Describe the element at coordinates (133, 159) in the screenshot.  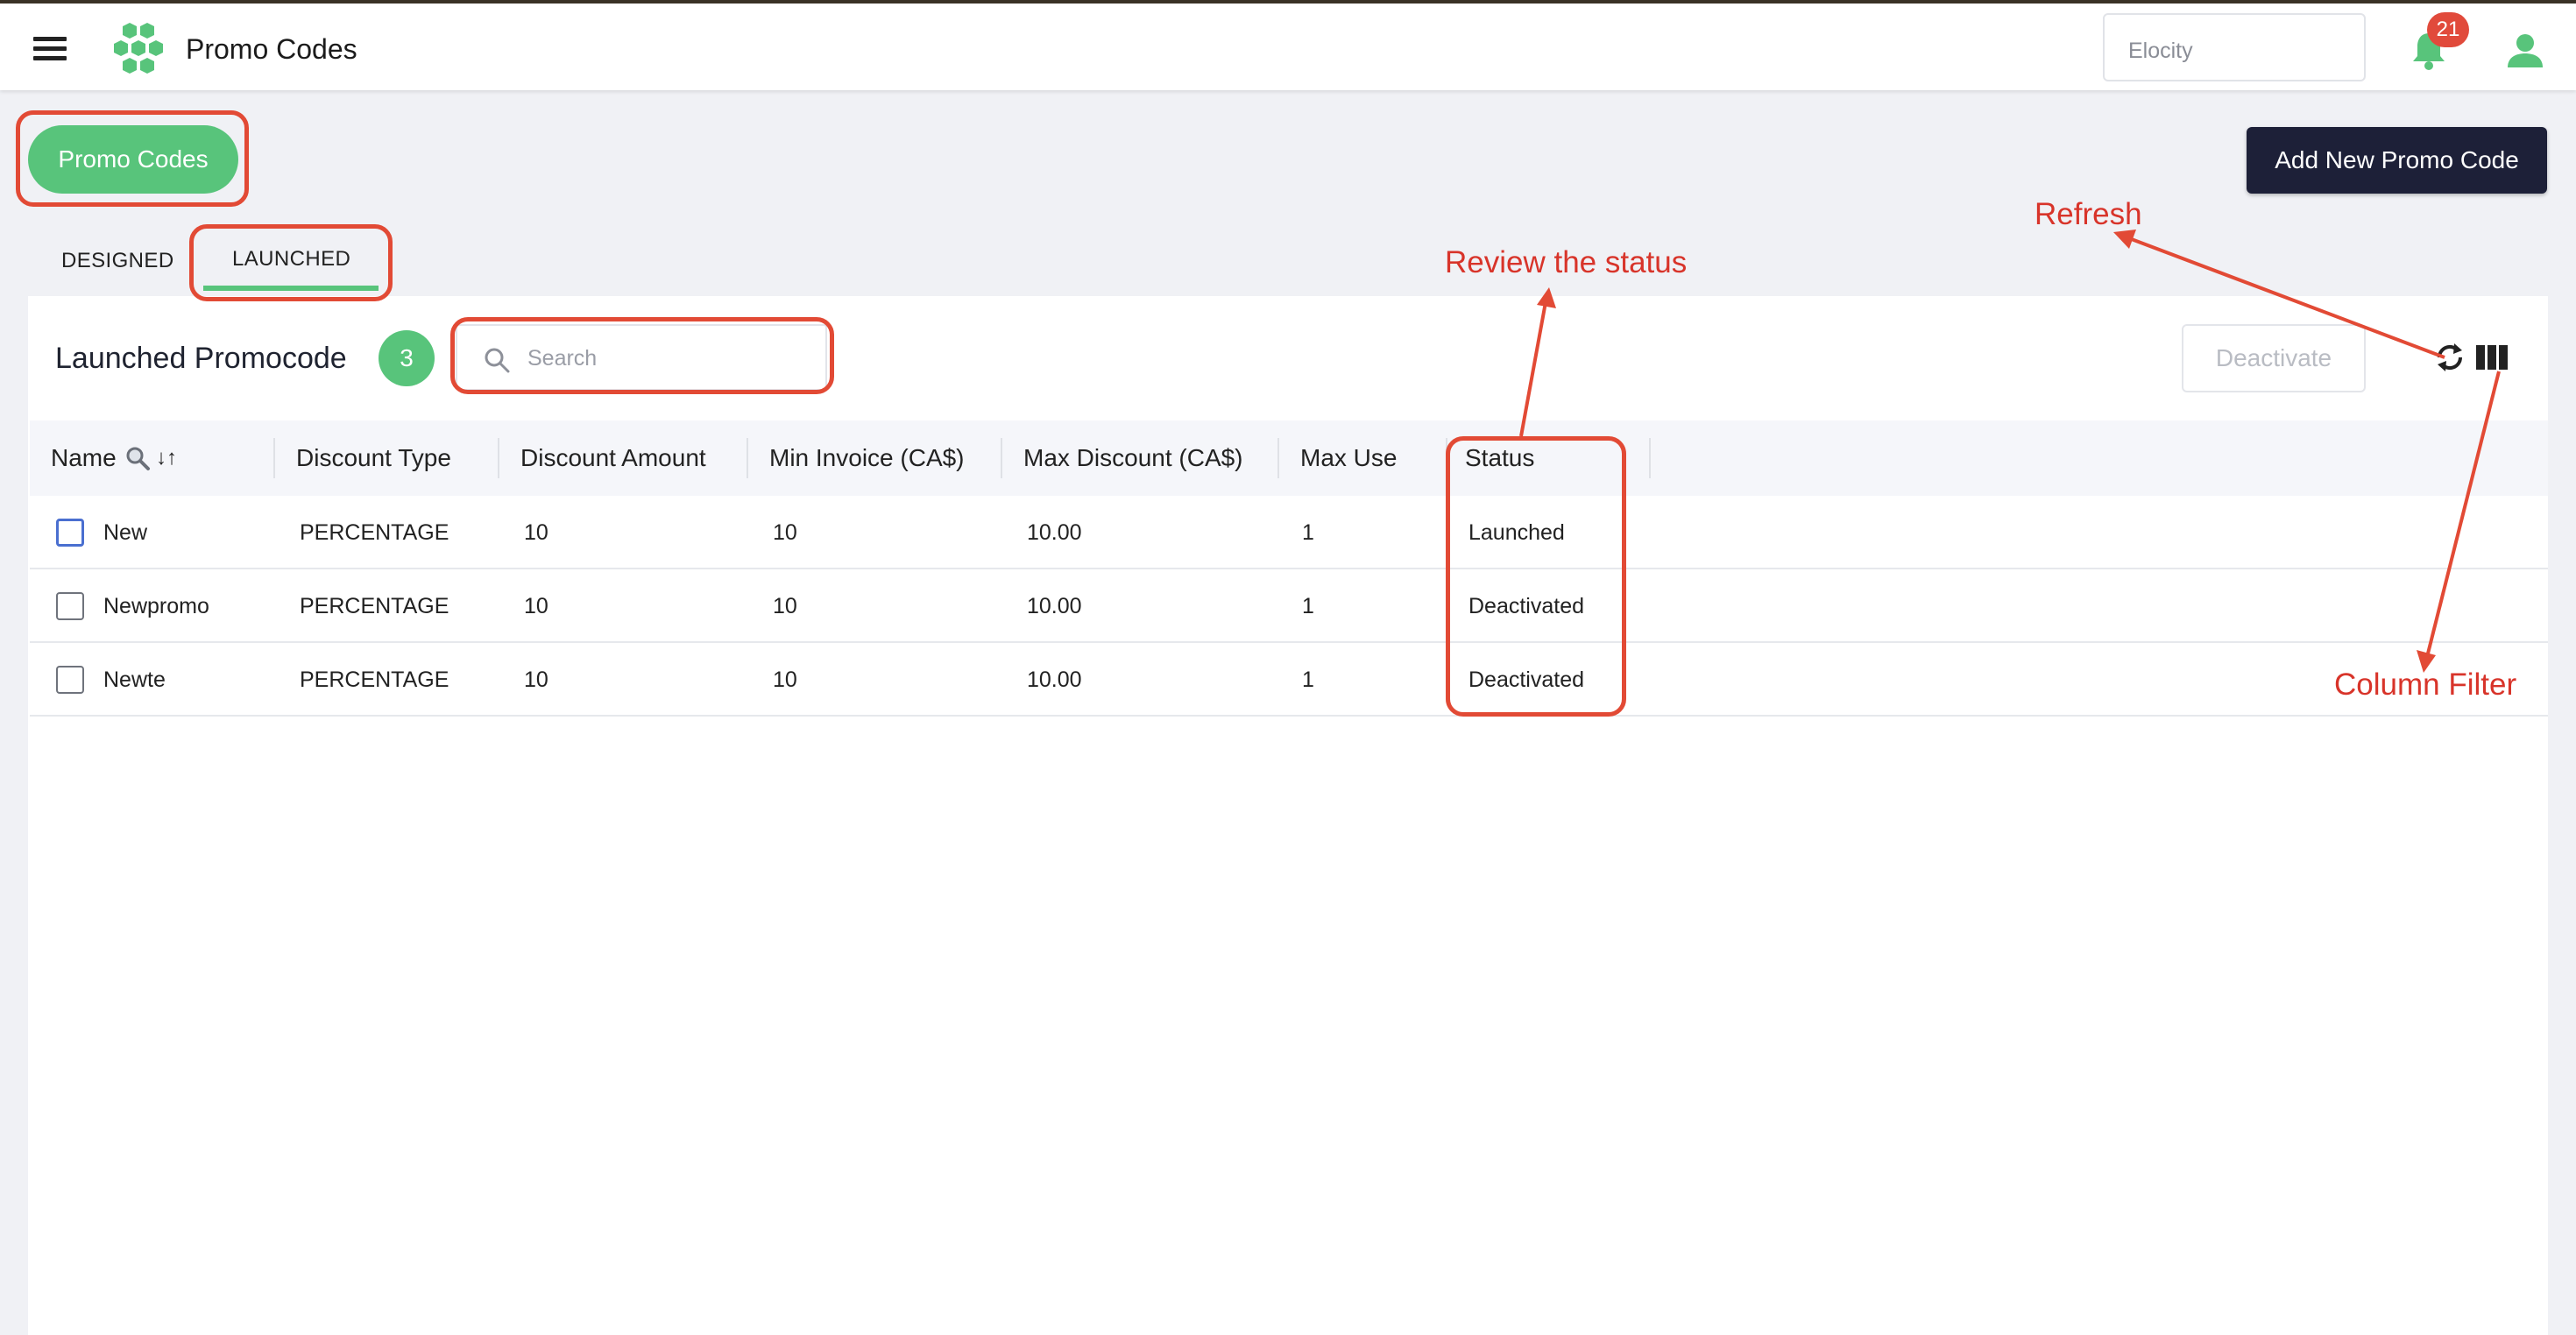
I see `promo-codes-pill: Promo Codes` at that location.